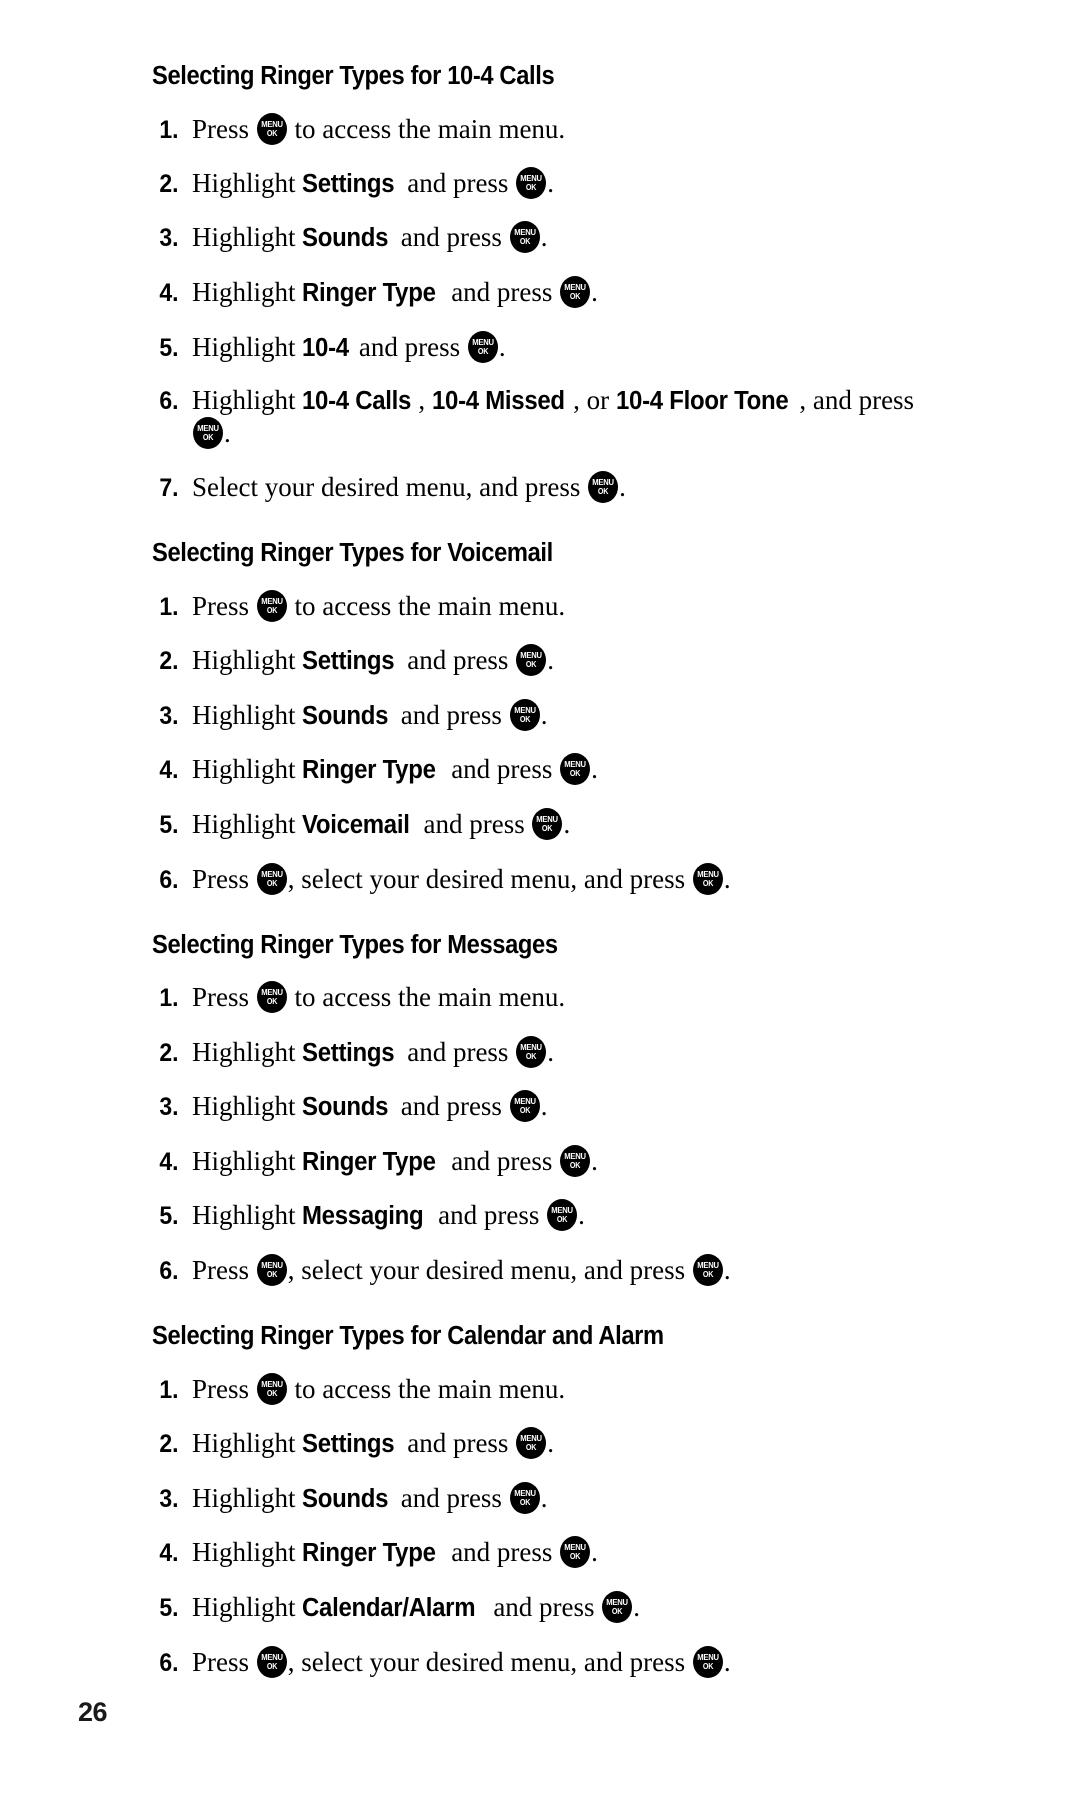 This screenshot has height=1800, width=1080. I want to click on menu-item-name: Messaging, so click(363, 1216).